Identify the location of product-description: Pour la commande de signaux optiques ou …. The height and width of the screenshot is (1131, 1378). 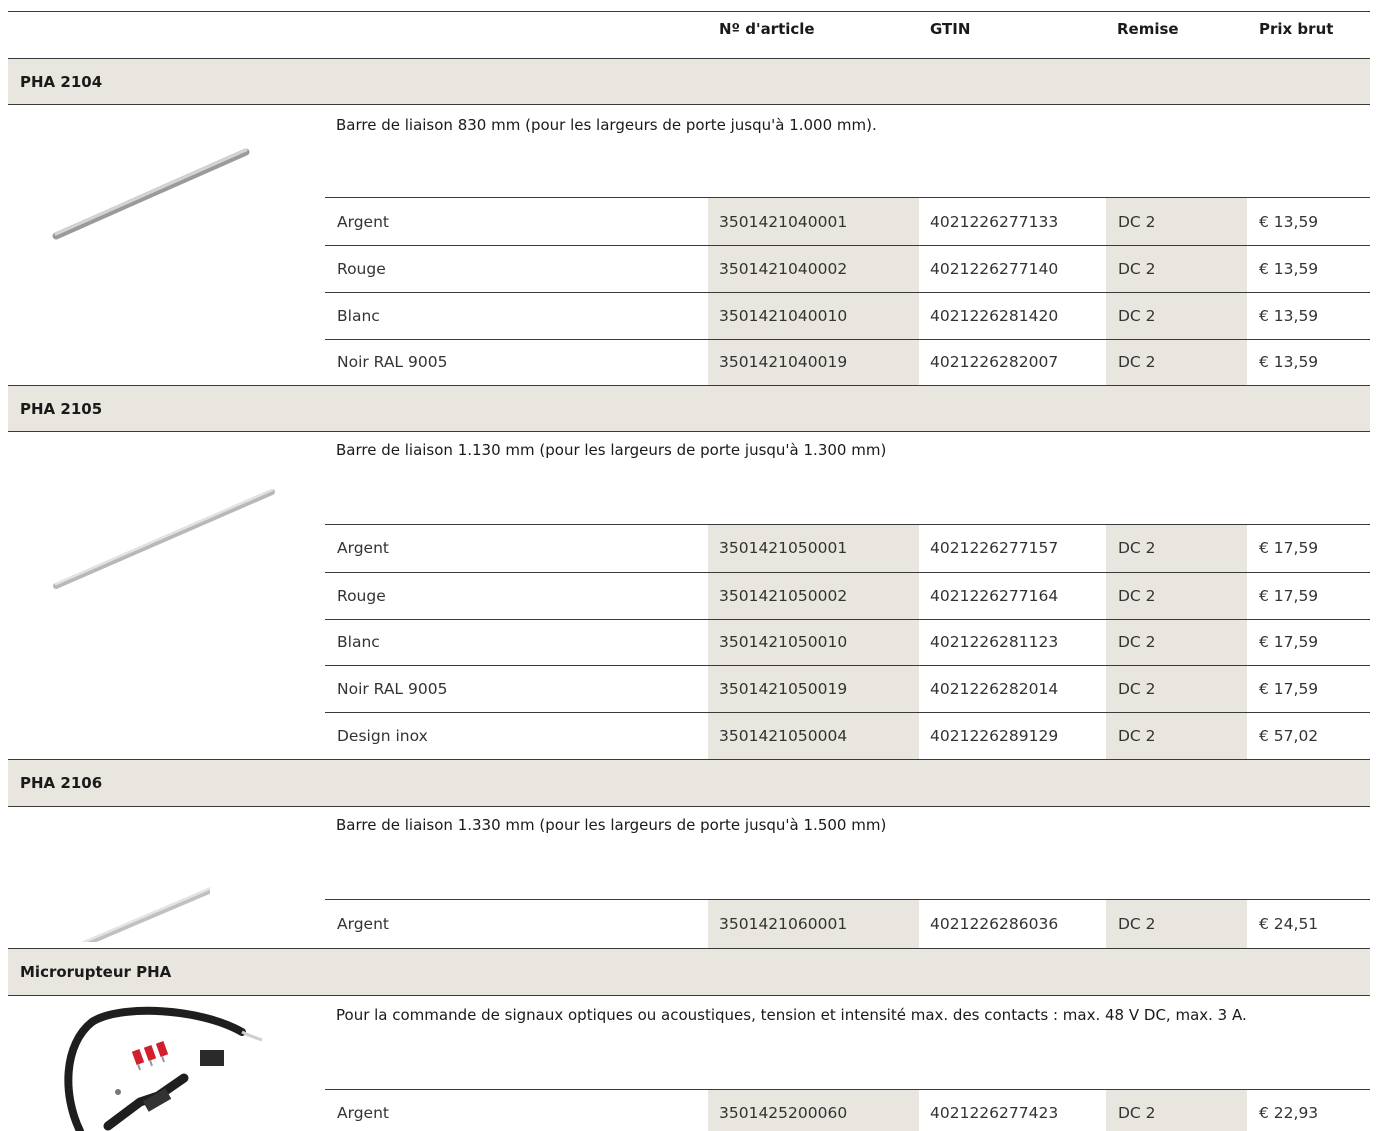
(791, 1015).